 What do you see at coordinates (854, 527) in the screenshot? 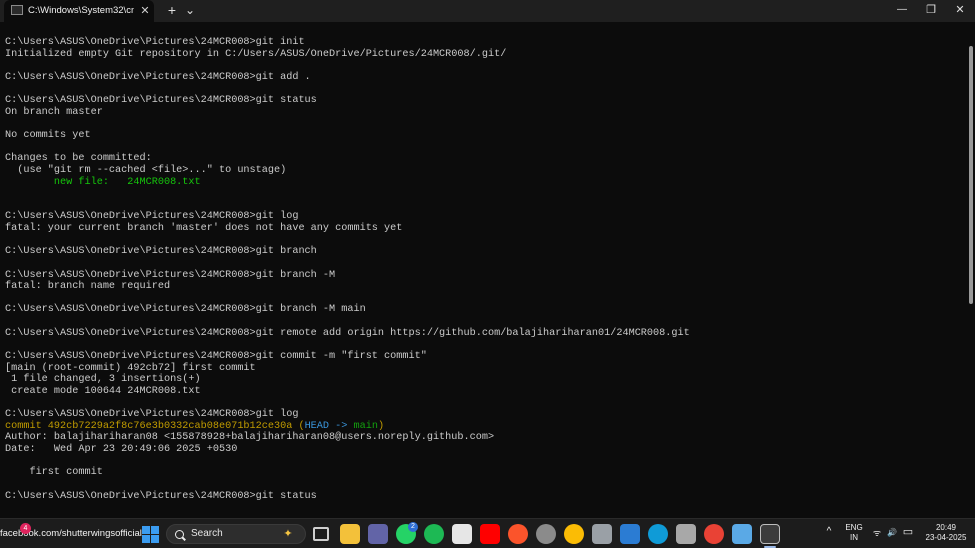
I see `language-code: ENG` at bounding box center [854, 527].